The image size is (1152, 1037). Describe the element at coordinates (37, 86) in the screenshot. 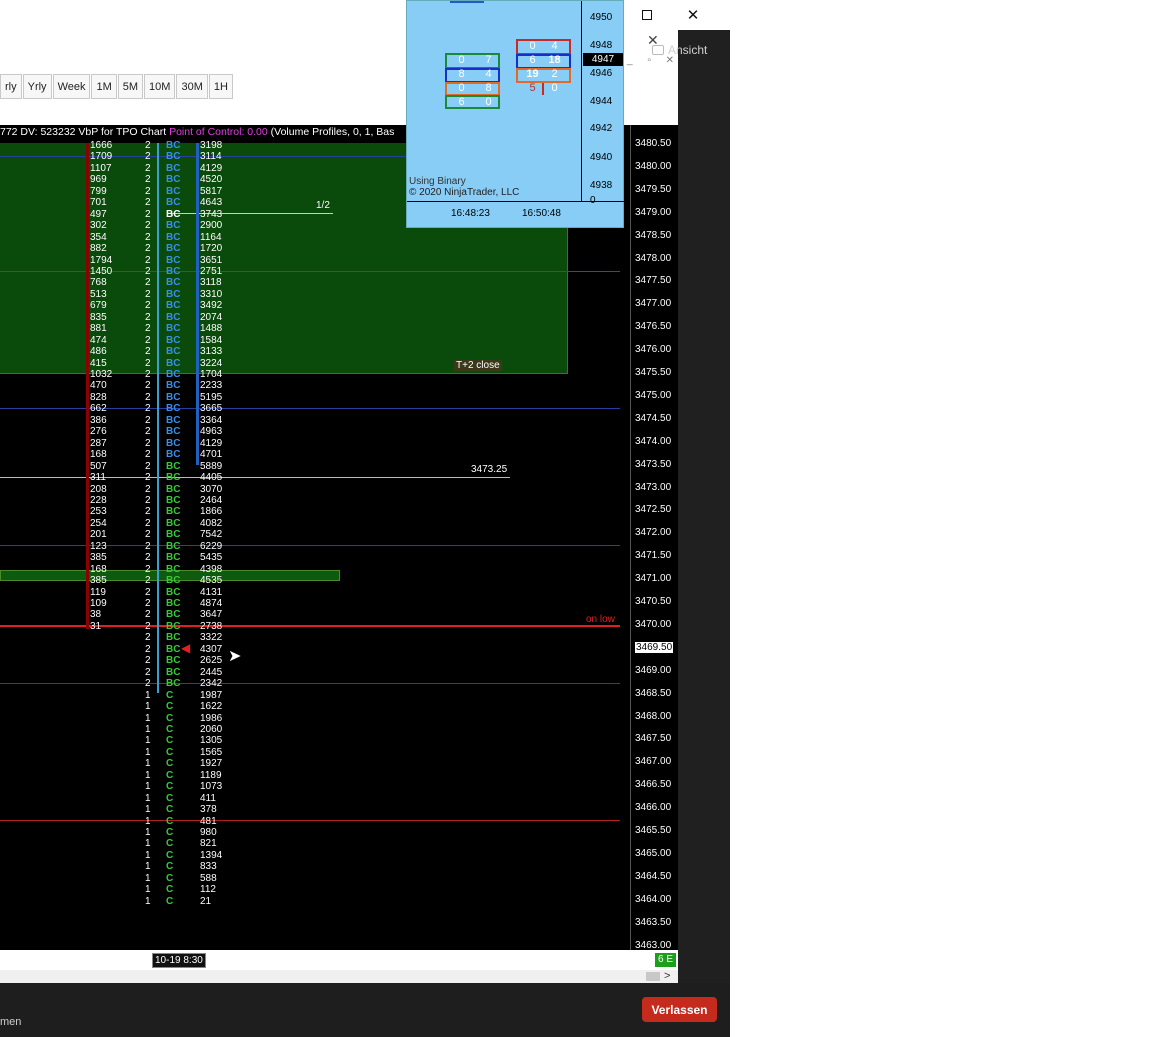

I see `timeframe-button: Yrly` at that location.